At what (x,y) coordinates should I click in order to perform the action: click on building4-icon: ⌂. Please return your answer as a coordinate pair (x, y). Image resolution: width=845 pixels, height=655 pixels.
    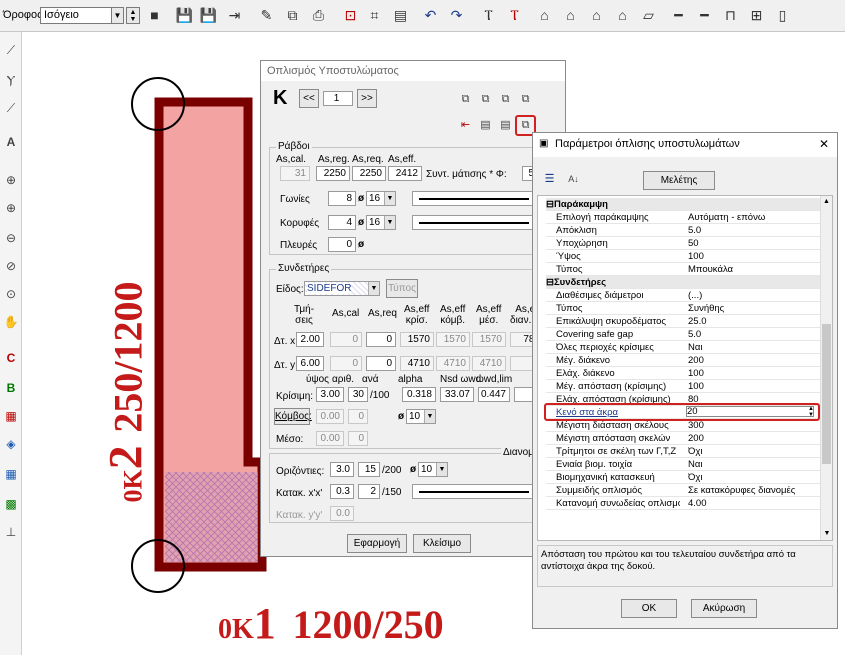
    Looking at the image, I should click on (622, 15).